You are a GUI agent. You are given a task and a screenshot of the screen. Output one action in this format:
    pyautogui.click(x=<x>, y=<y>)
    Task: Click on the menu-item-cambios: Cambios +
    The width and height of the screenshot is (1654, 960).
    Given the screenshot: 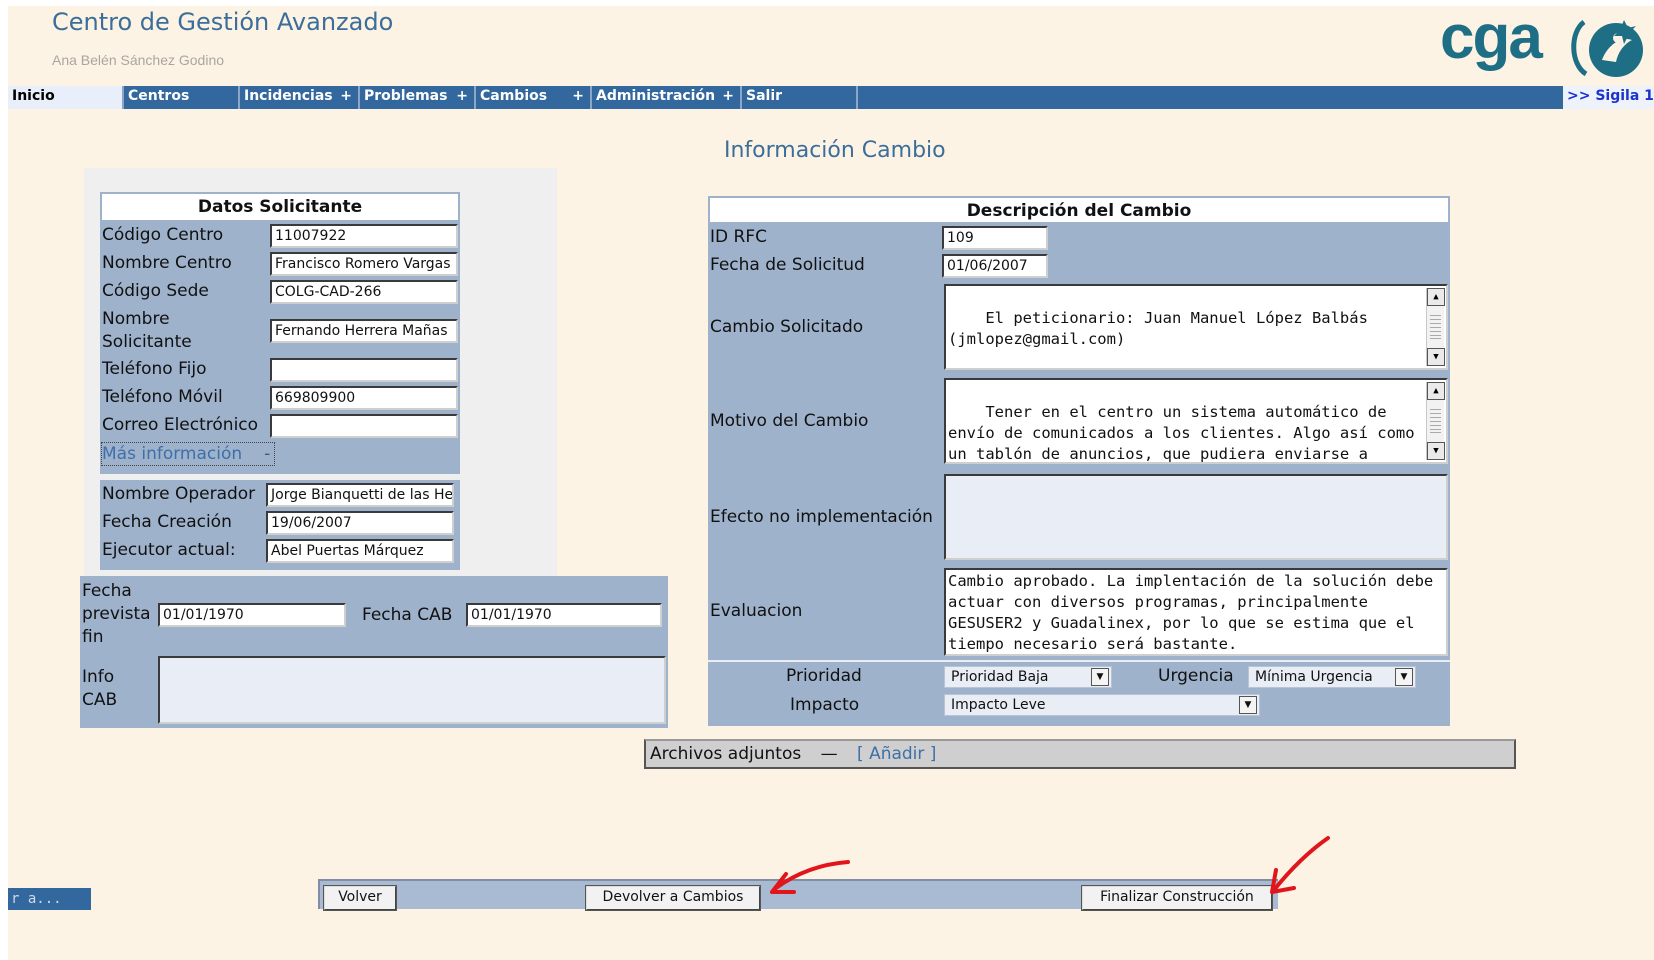 What is the action you would take?
    pyautogui.click(x=534, y=97)
    